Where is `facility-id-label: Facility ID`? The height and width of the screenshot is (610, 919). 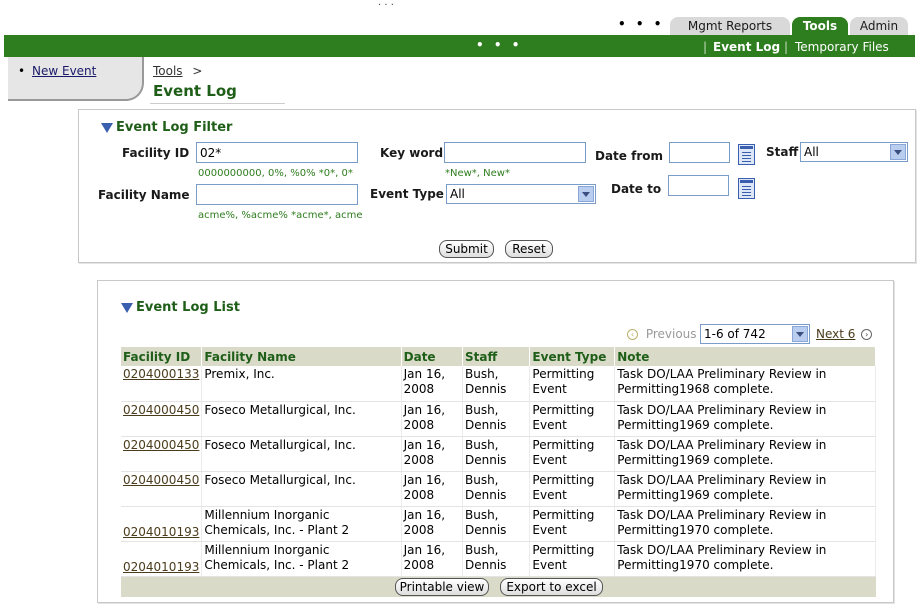 facility-id-label: Facility ID is located at coordinates (156, 153).